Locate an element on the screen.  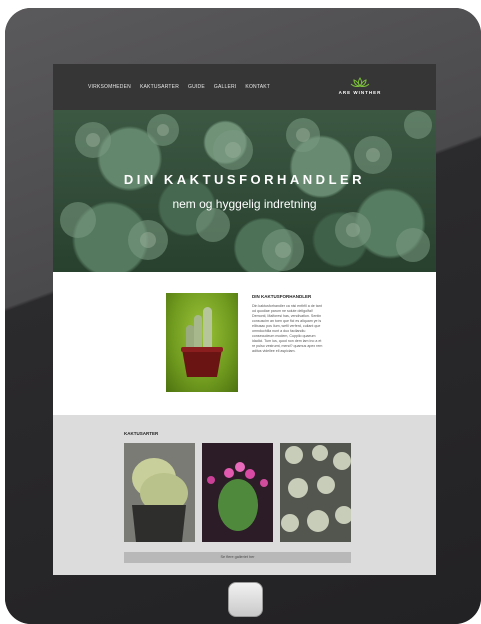
mammillaria-photo is located at coordinates (316, 488).